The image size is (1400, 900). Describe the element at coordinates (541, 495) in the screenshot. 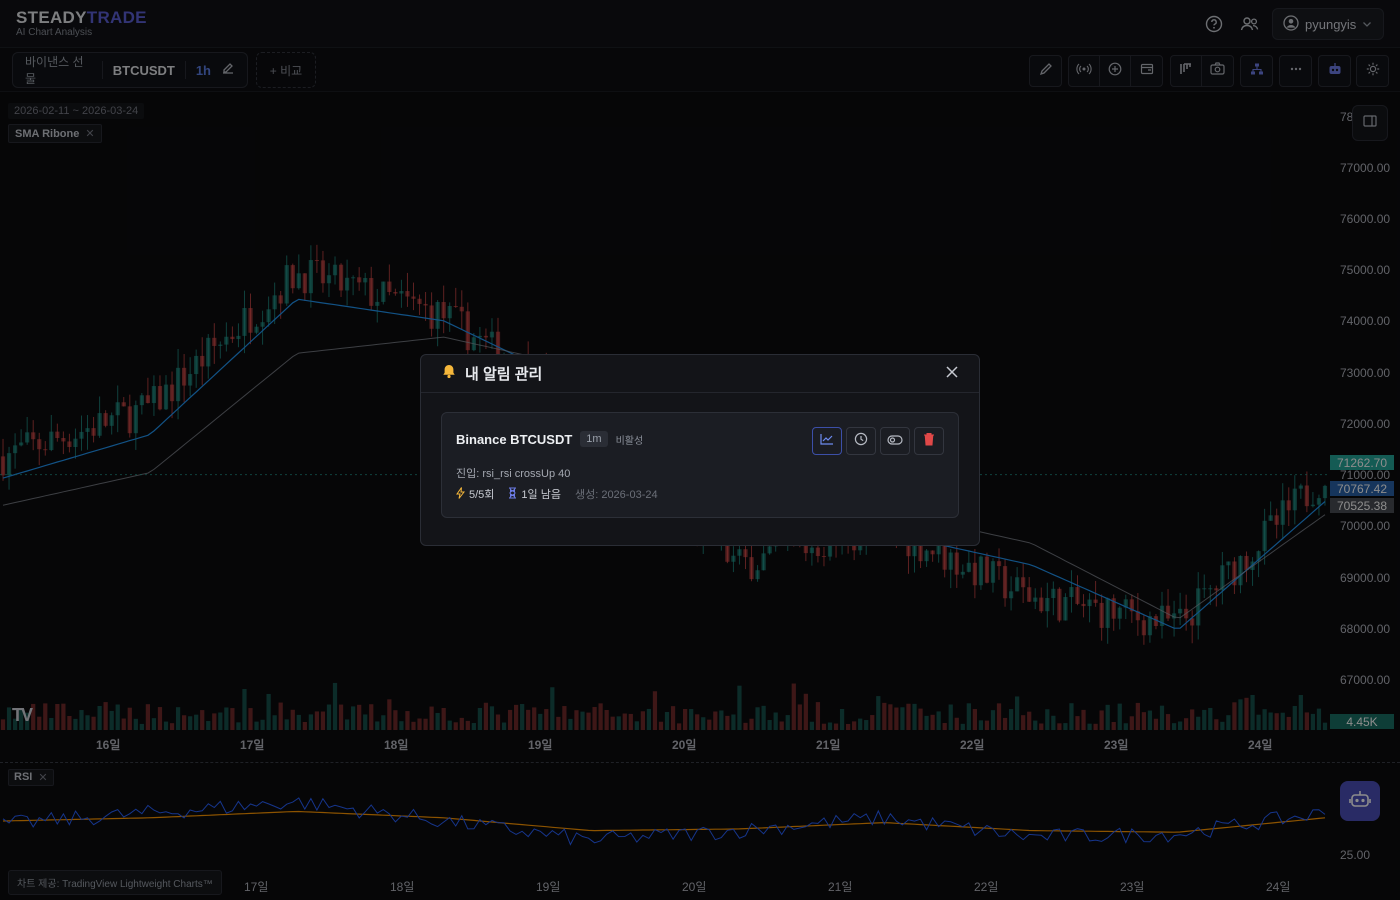

I see `alert-remaining-text: 1일 남음` at that location.